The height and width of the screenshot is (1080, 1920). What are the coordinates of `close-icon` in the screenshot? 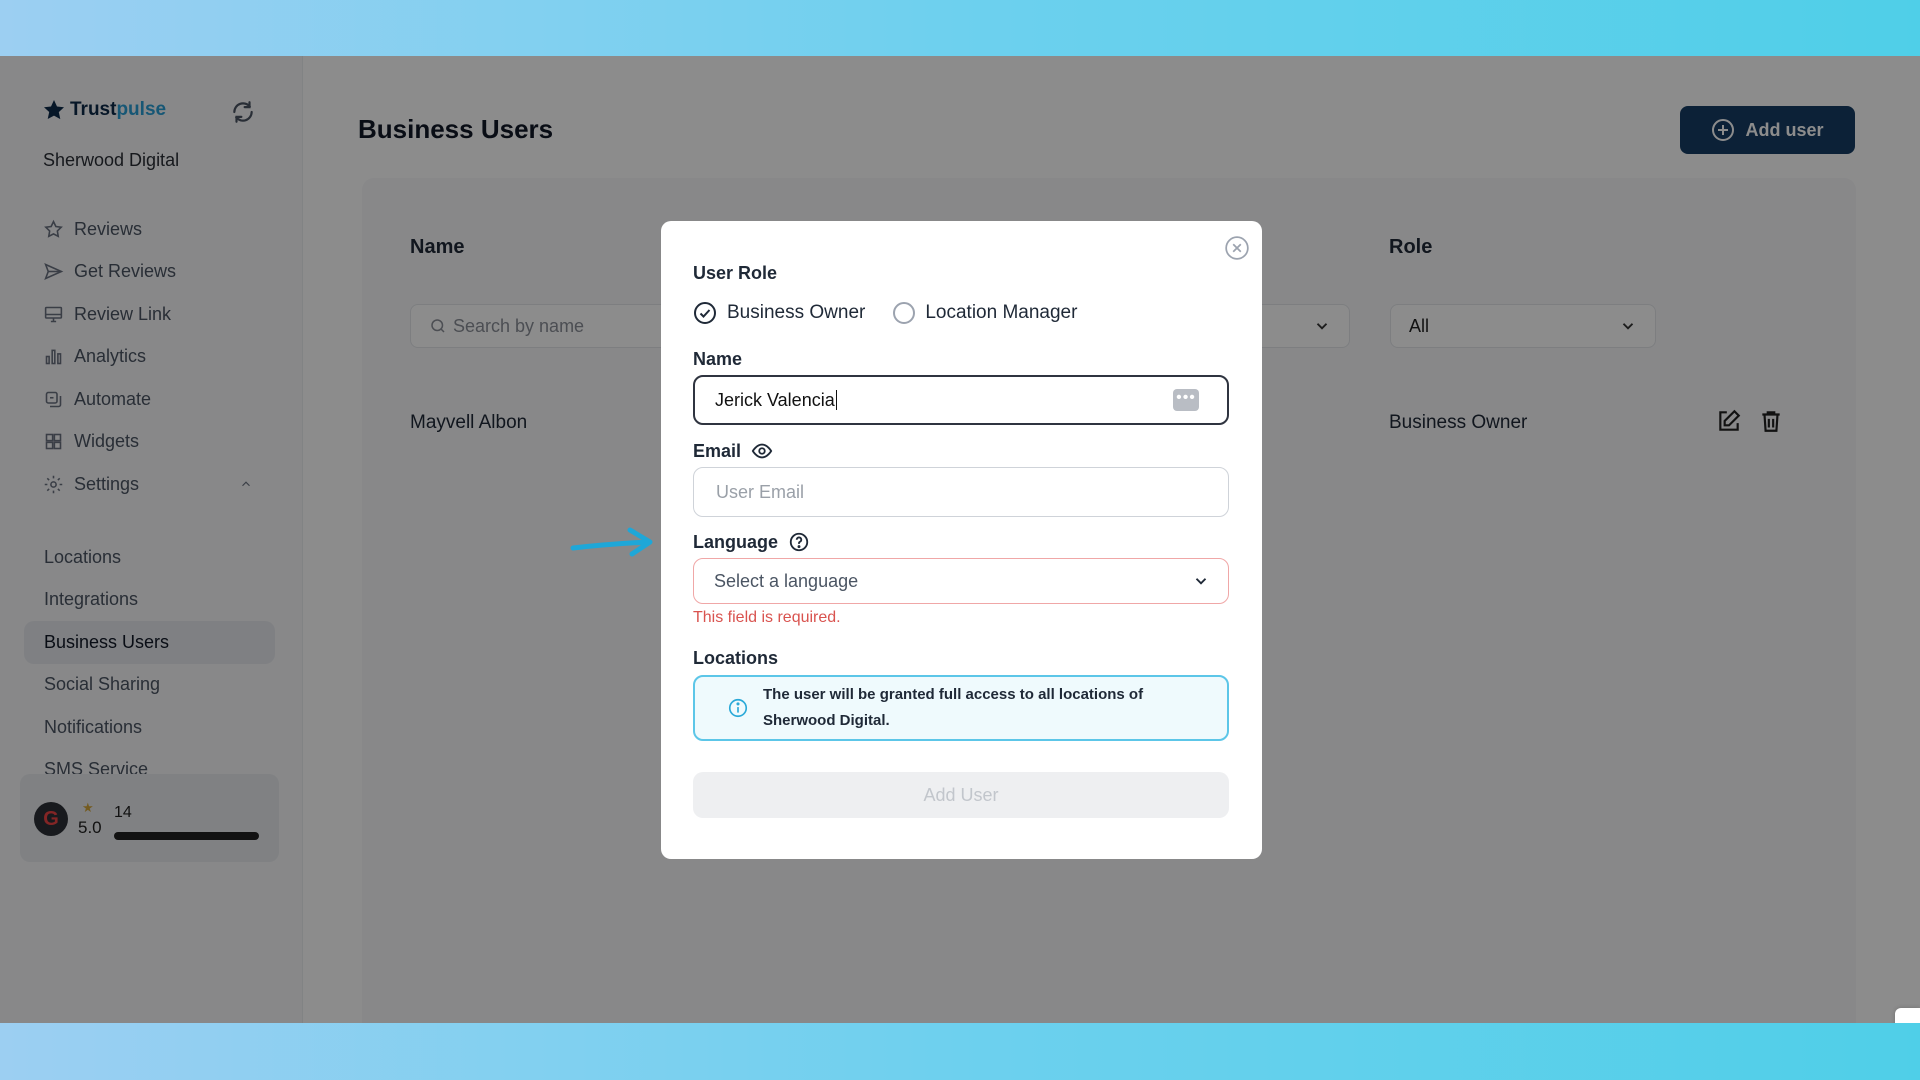 It's located at (1237, 248).